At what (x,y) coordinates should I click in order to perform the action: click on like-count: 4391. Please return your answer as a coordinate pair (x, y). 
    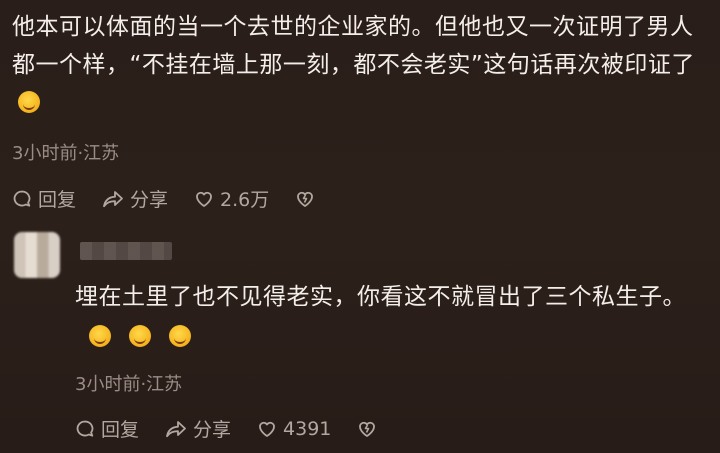
    Looking at the image, I should click on (307, 428).